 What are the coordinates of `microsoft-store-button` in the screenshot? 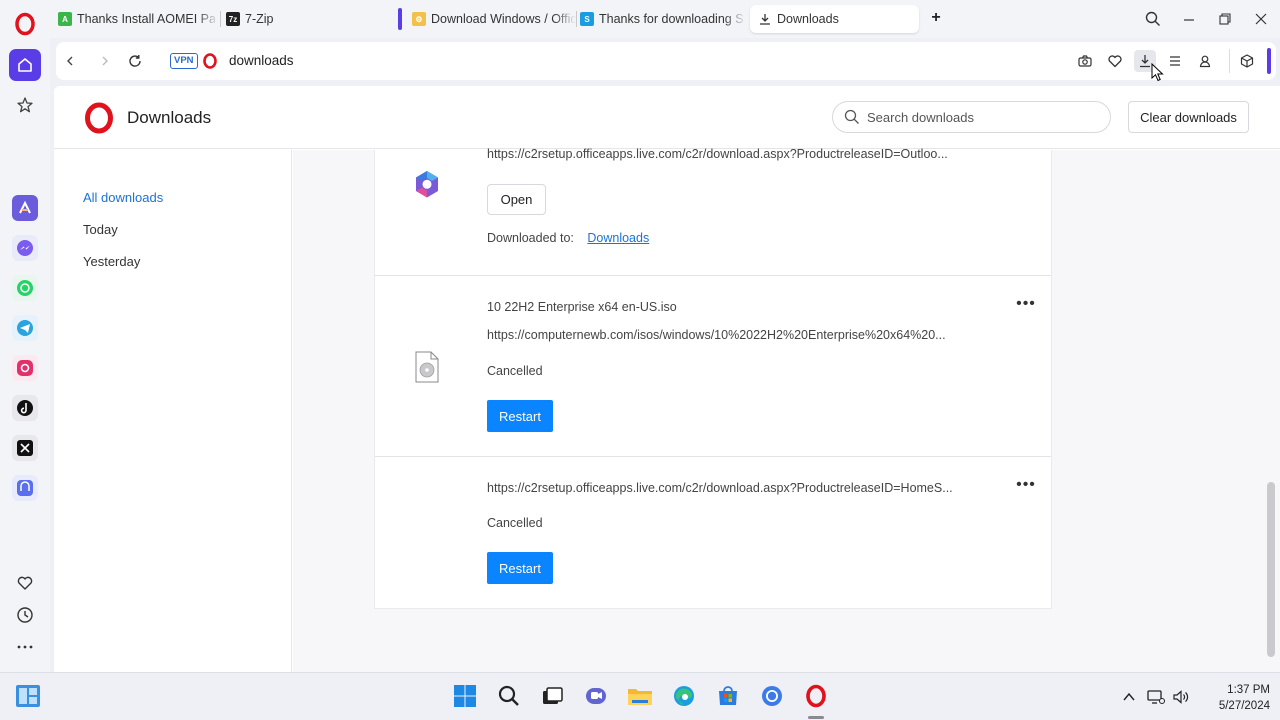 It's located at (728, 696).